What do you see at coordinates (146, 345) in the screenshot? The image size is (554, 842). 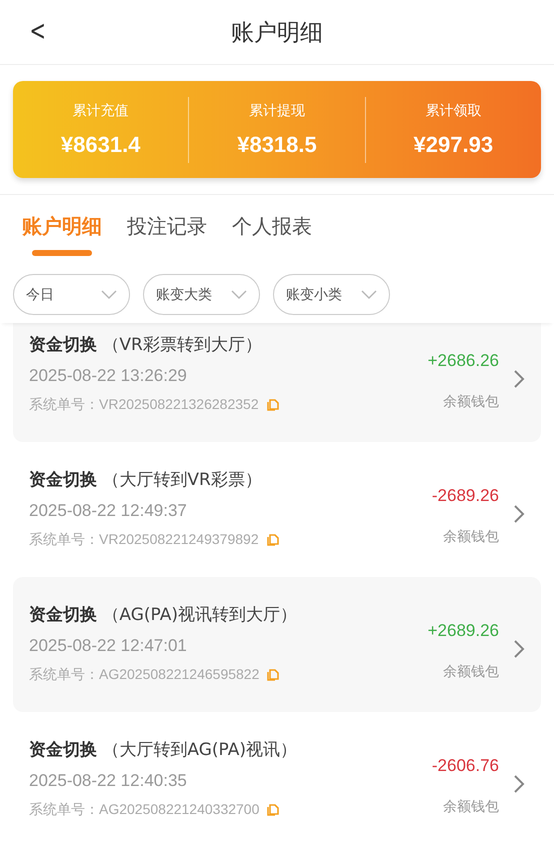 I see `record-title: 资金切换 （VR彩票转到大厅）` at bounding box center [146, 345].